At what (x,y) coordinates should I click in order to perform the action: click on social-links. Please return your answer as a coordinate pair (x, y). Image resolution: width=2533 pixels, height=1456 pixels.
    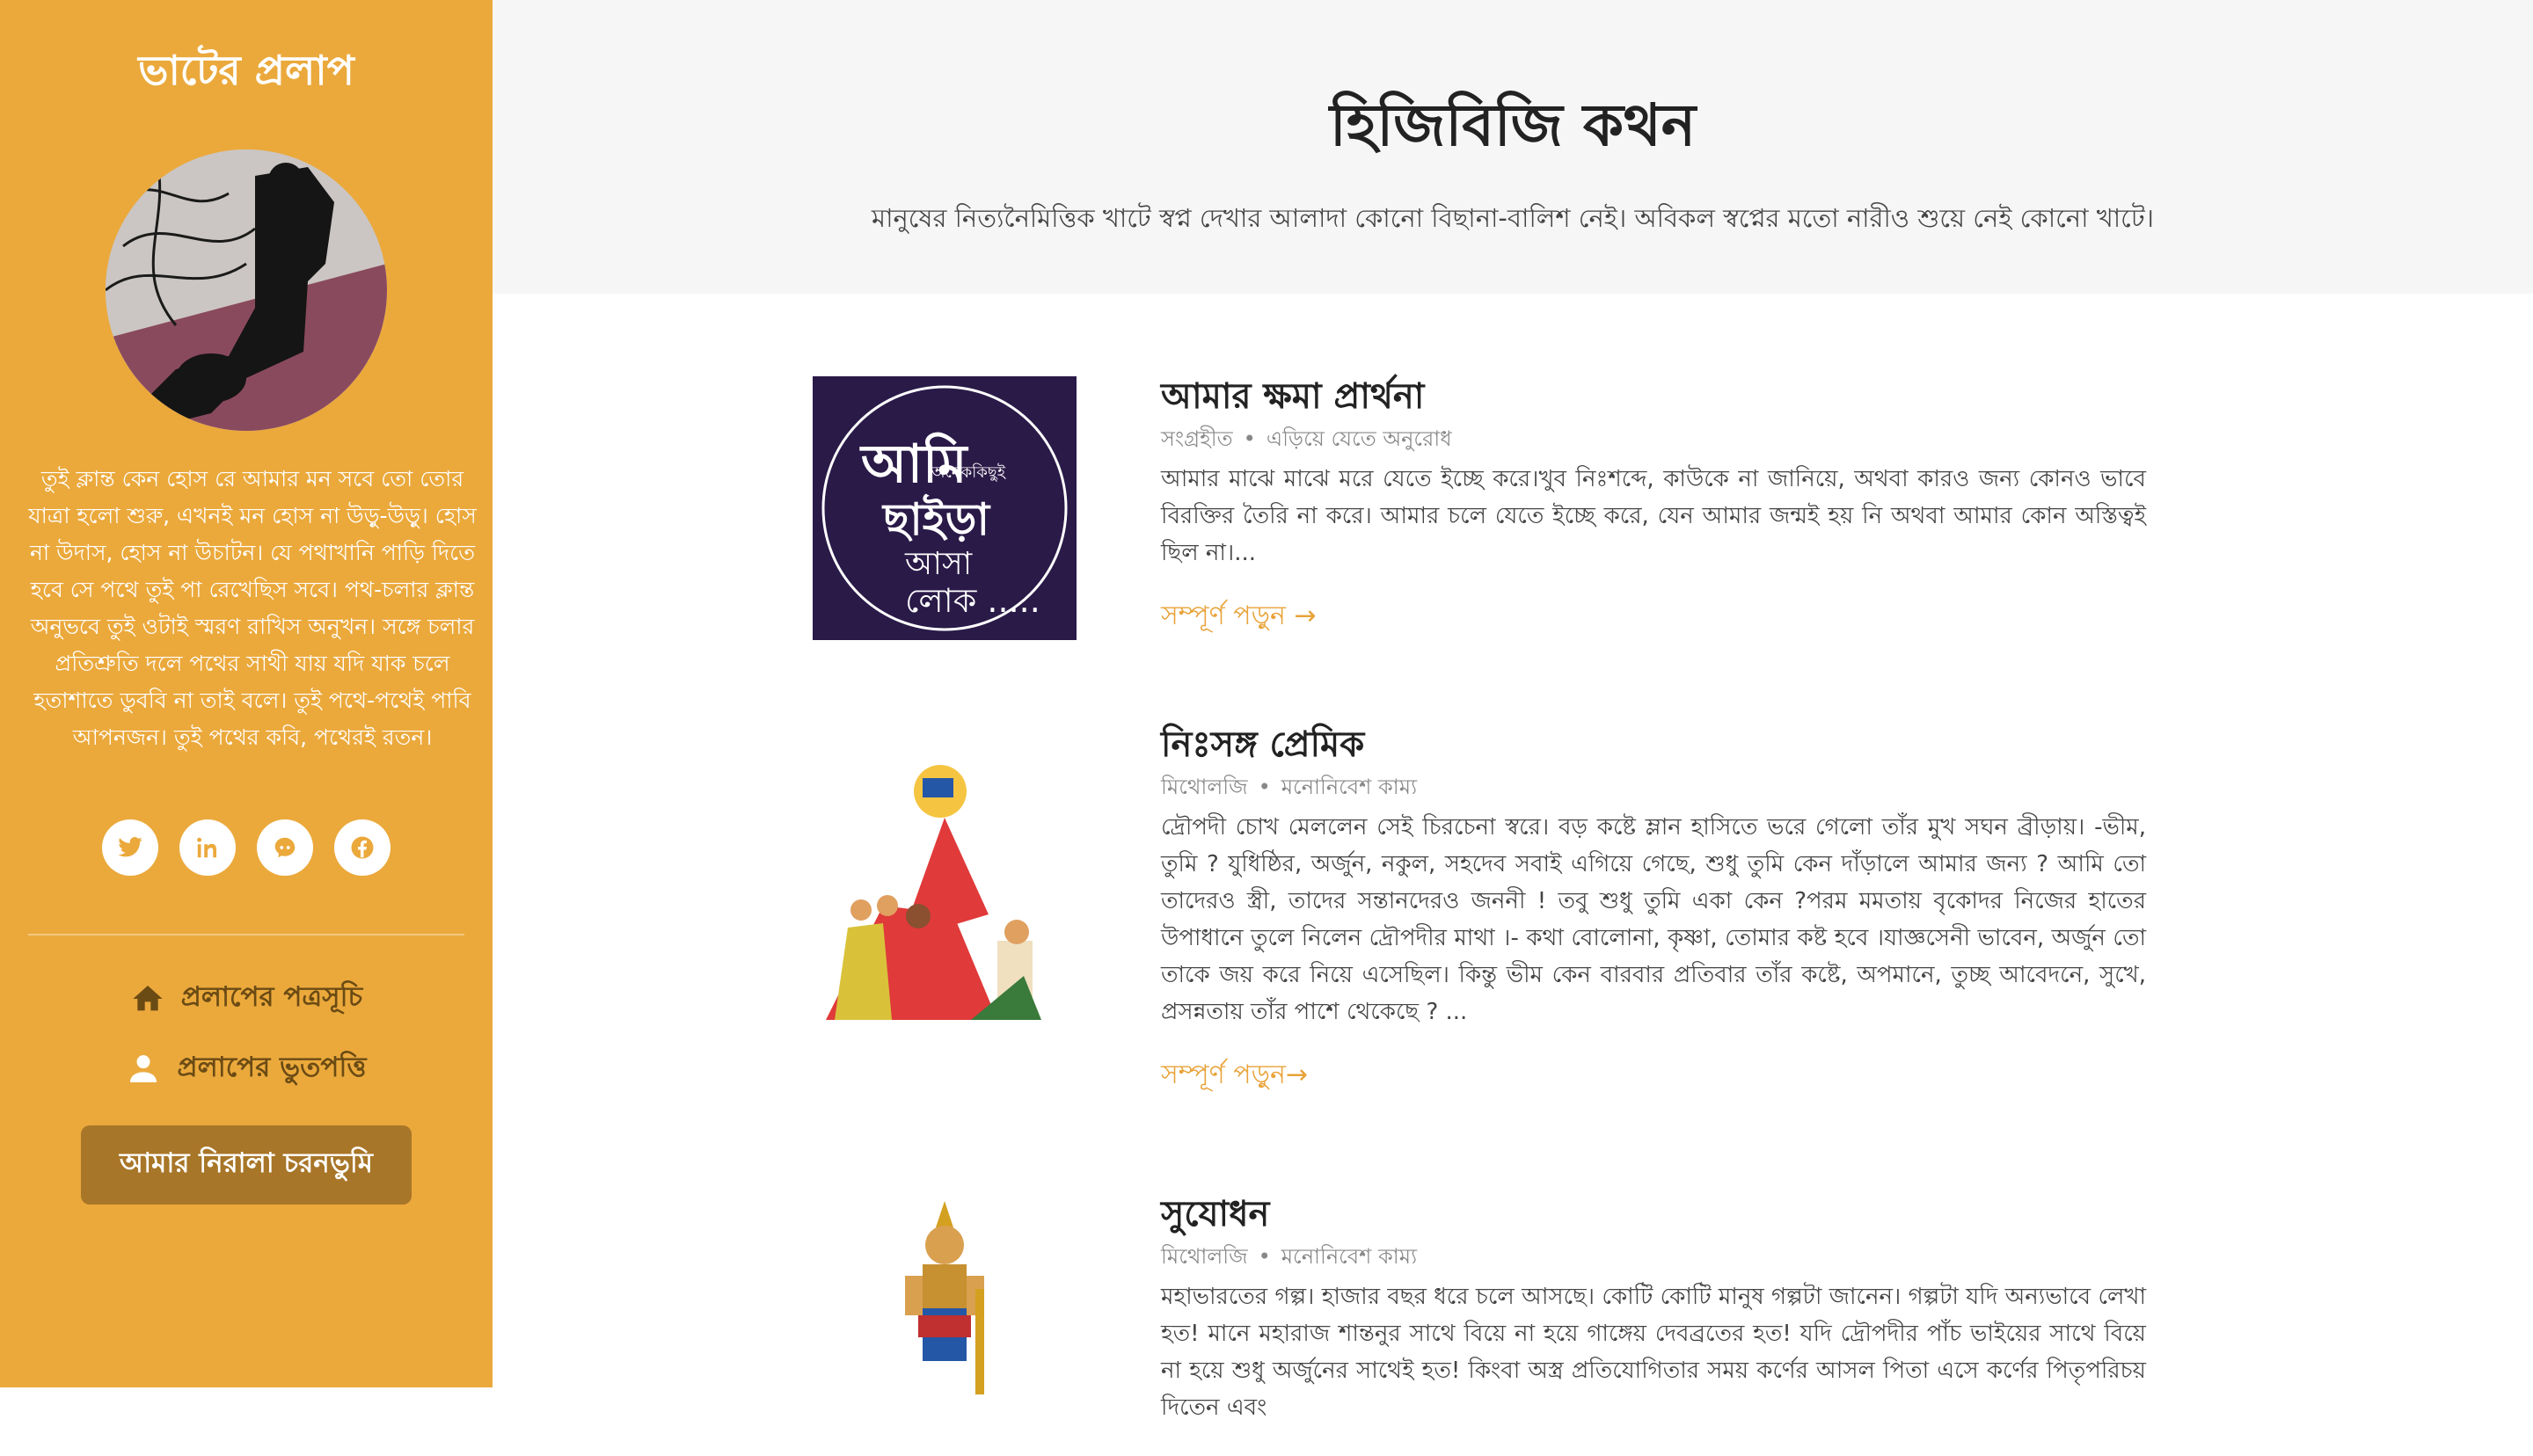
    Looking at the image, I should click on (246, 847).